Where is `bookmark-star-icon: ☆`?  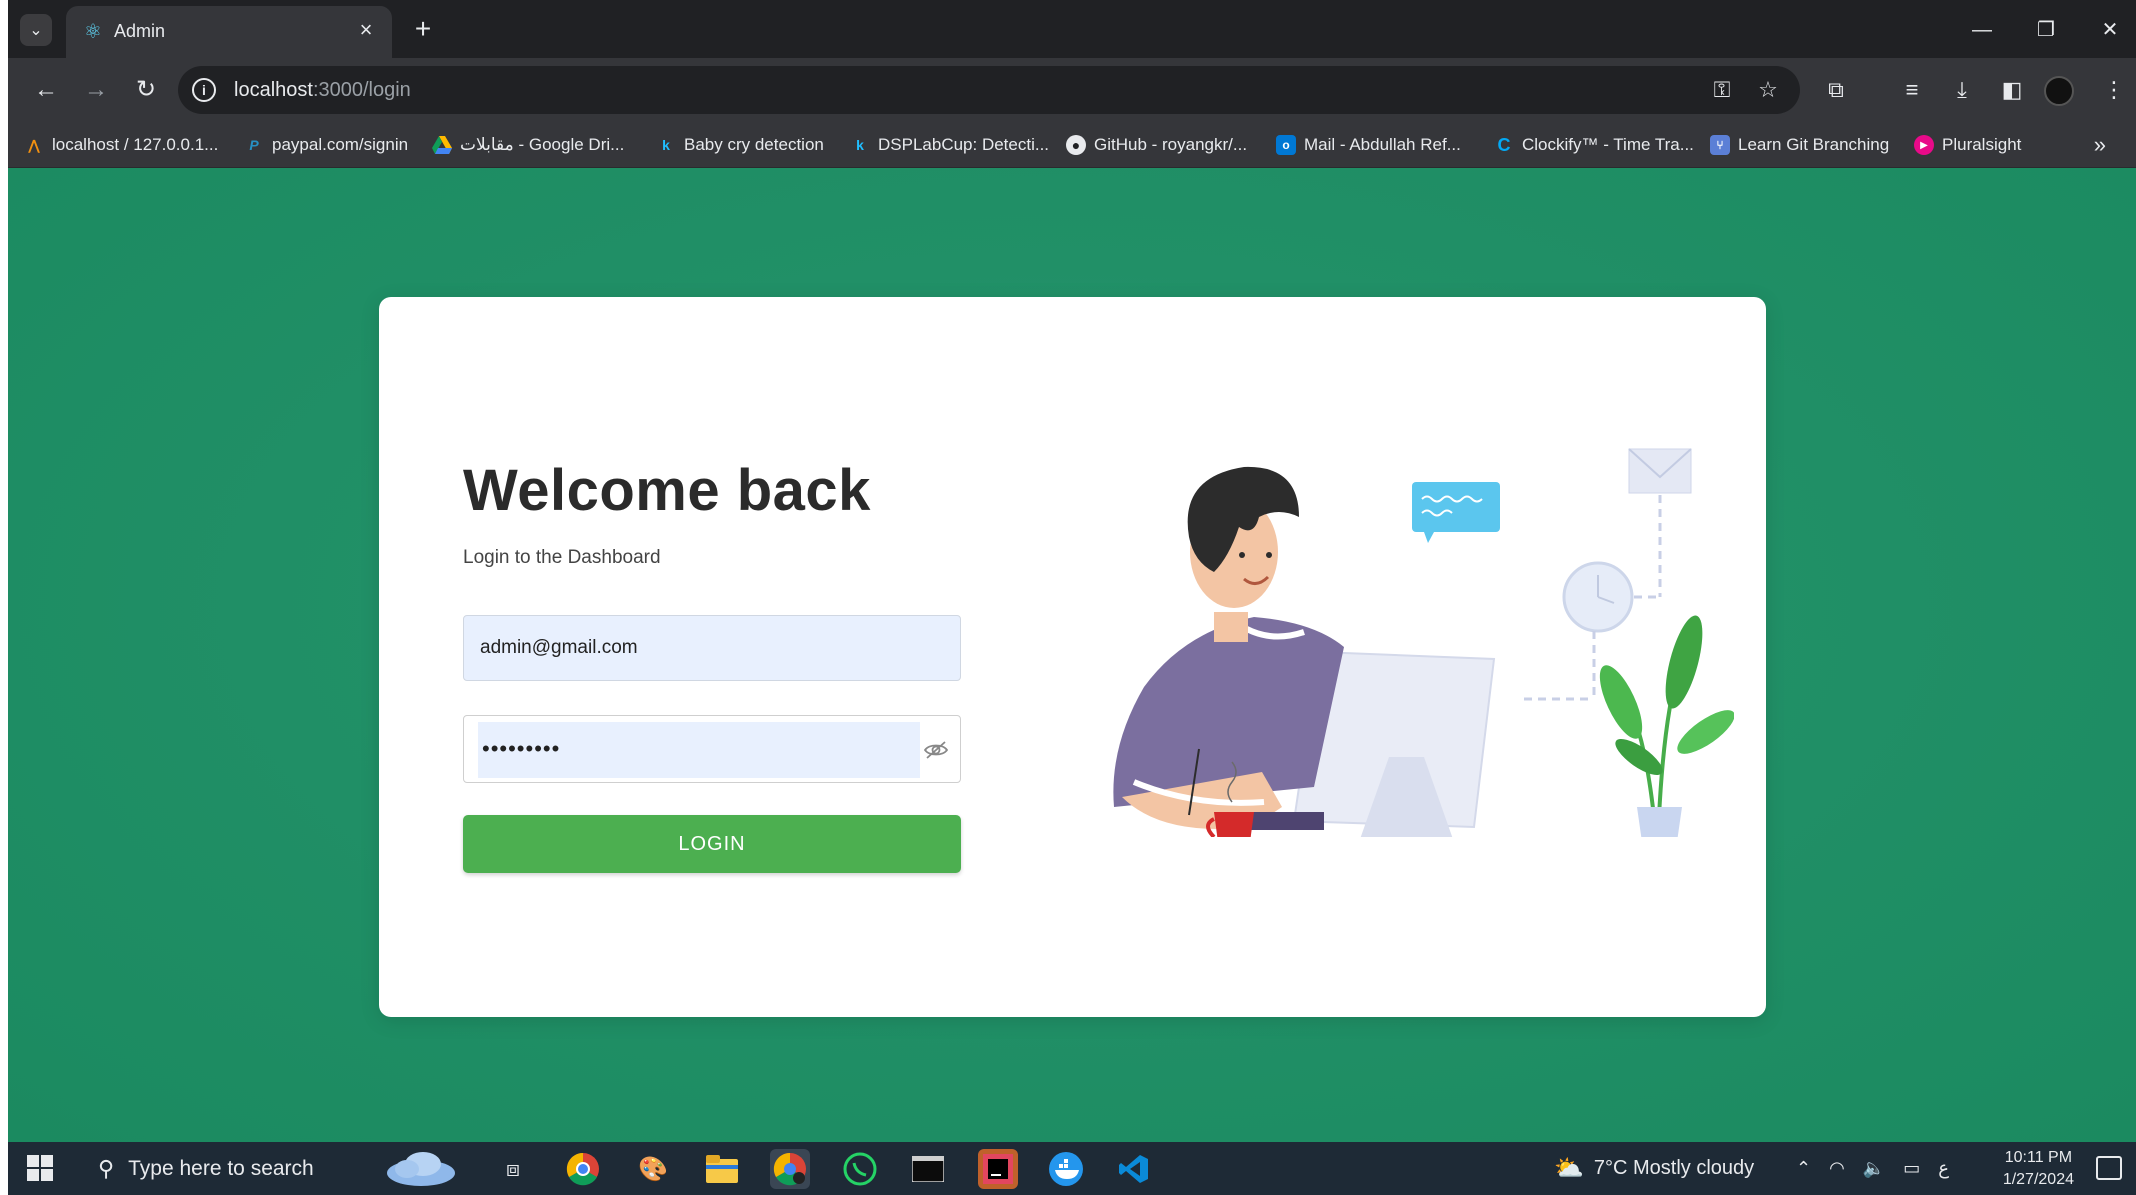 bookmark-star-icon: ☆ is located at coordinates (1768, 90).